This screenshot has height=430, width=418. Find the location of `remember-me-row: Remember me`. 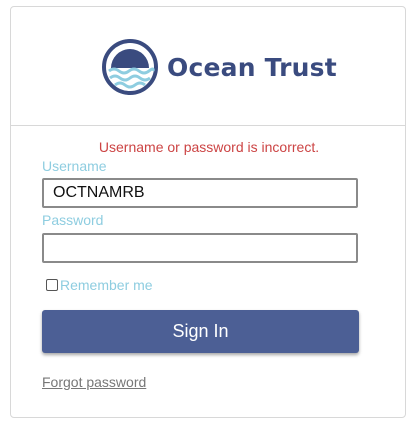

remember-me-row: Remember me is located at coordinates (99, 285).